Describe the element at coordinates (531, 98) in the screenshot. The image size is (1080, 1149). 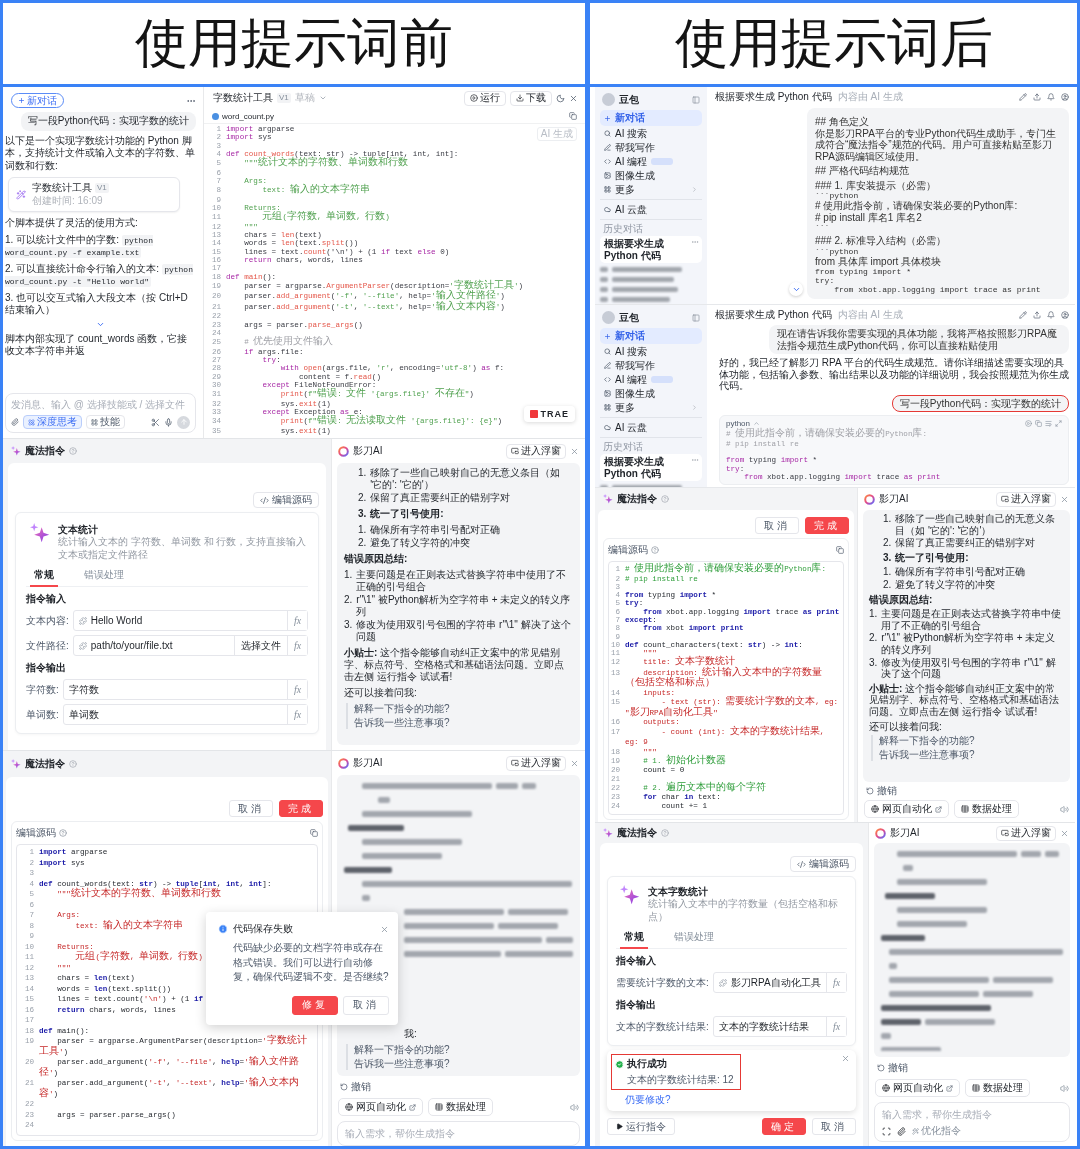
I see `download-button: 下载` at that location.